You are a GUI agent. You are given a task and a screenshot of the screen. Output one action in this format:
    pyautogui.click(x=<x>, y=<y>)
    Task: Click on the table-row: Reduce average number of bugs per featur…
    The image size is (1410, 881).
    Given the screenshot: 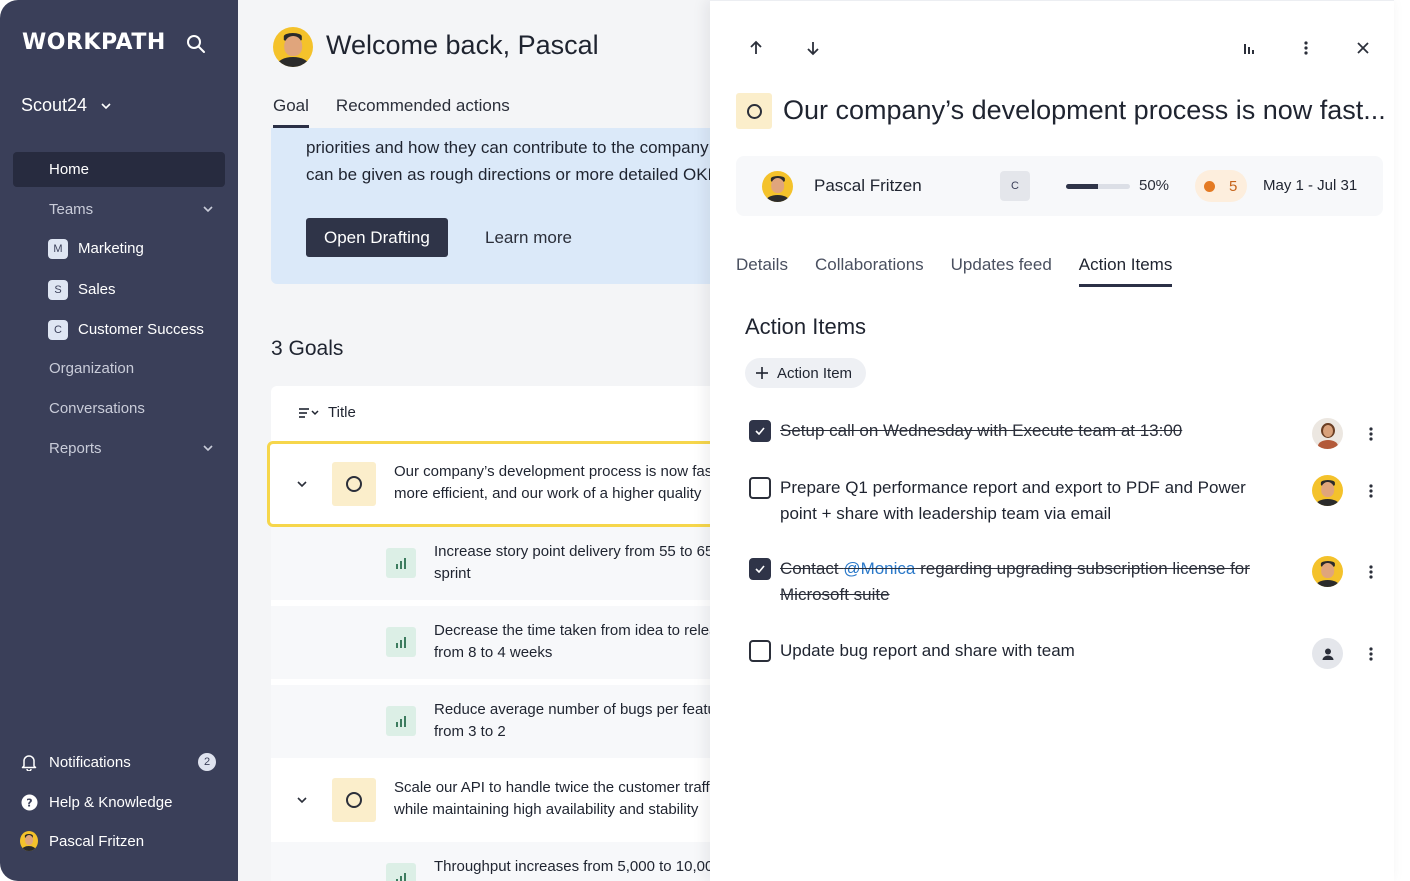 What is the action you would take?
    pyautogui.click(x=490, y=723)
    